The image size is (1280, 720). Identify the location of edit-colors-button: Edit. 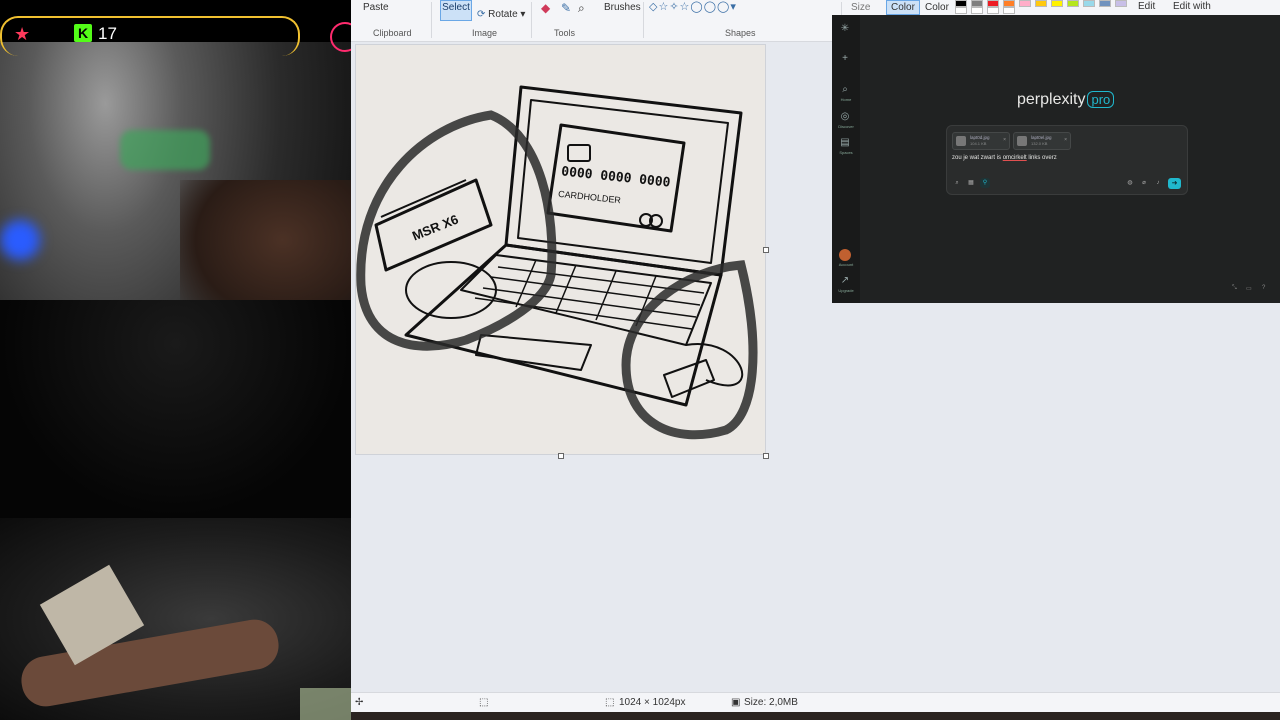
(1146, 6).